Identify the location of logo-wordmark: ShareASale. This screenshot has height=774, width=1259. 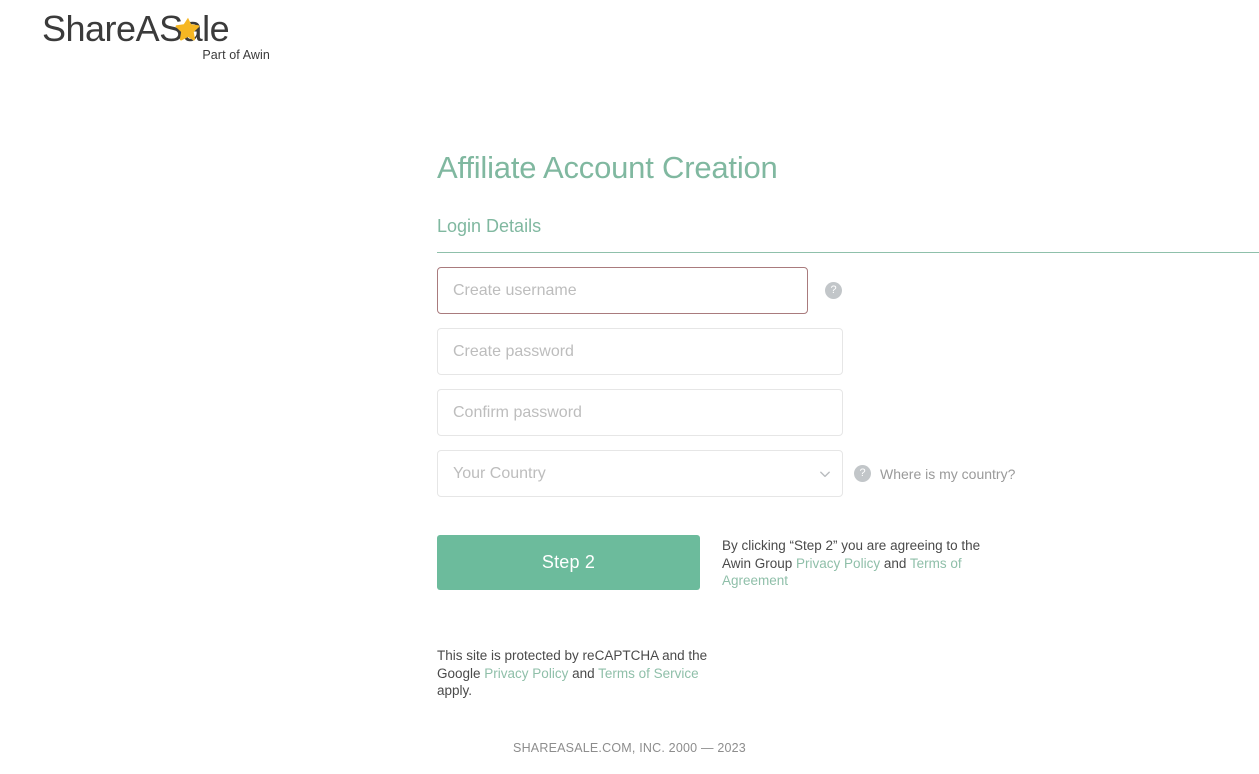
(136, 28).